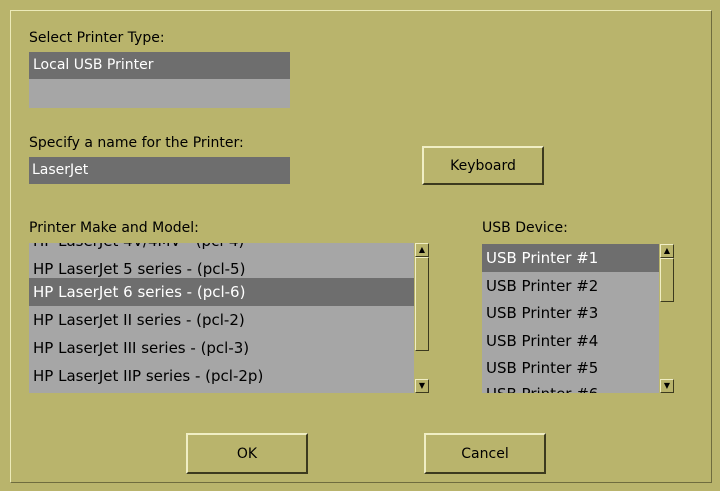  Describe the element at coordinates (485, 453) in the screenshot. I see `cancel-button: Cancel` at that location.